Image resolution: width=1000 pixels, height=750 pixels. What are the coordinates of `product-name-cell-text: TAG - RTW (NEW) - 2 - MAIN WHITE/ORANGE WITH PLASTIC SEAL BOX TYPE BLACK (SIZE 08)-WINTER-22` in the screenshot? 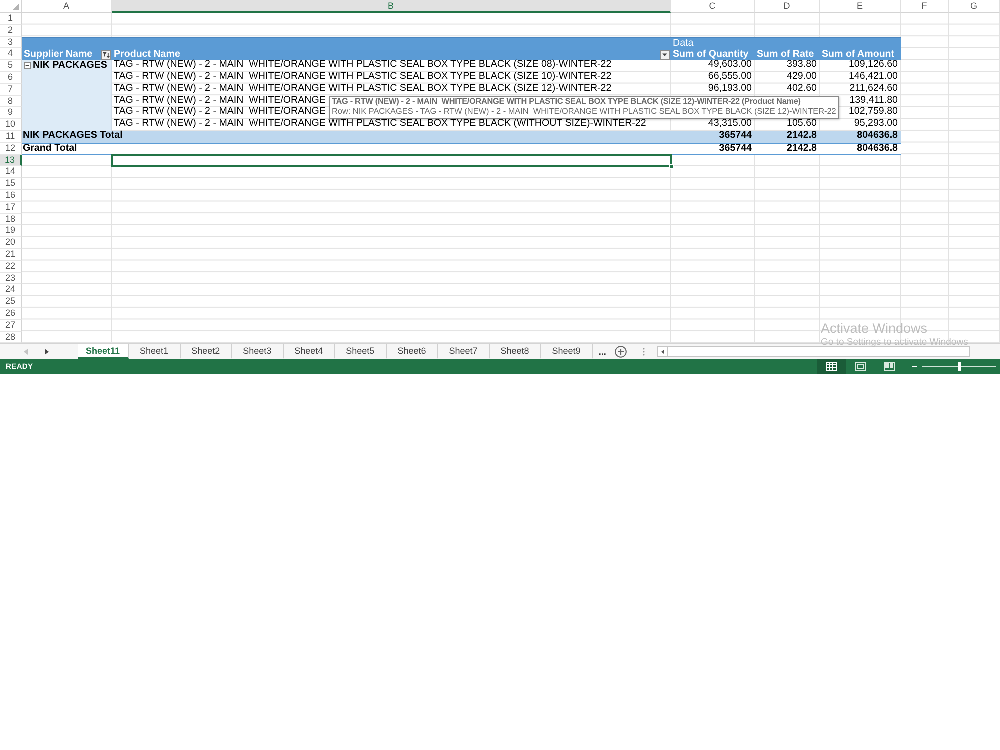 It's located at (362, 66).